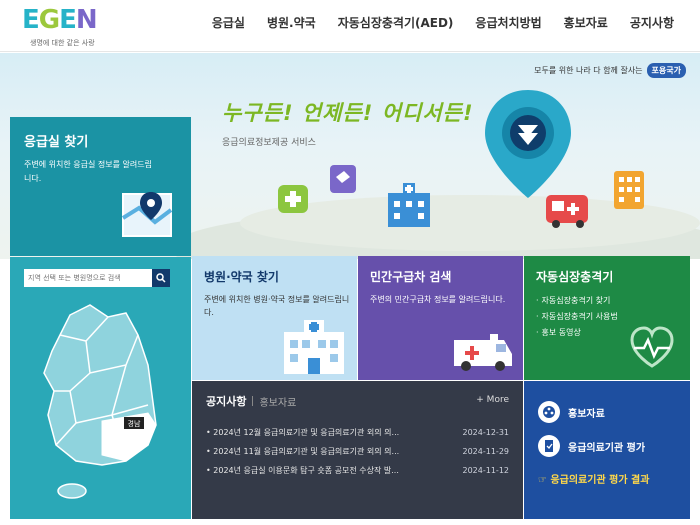 This screenshot has height=525, width=700. I want to click on ambulance-icon, so click(483, 352).